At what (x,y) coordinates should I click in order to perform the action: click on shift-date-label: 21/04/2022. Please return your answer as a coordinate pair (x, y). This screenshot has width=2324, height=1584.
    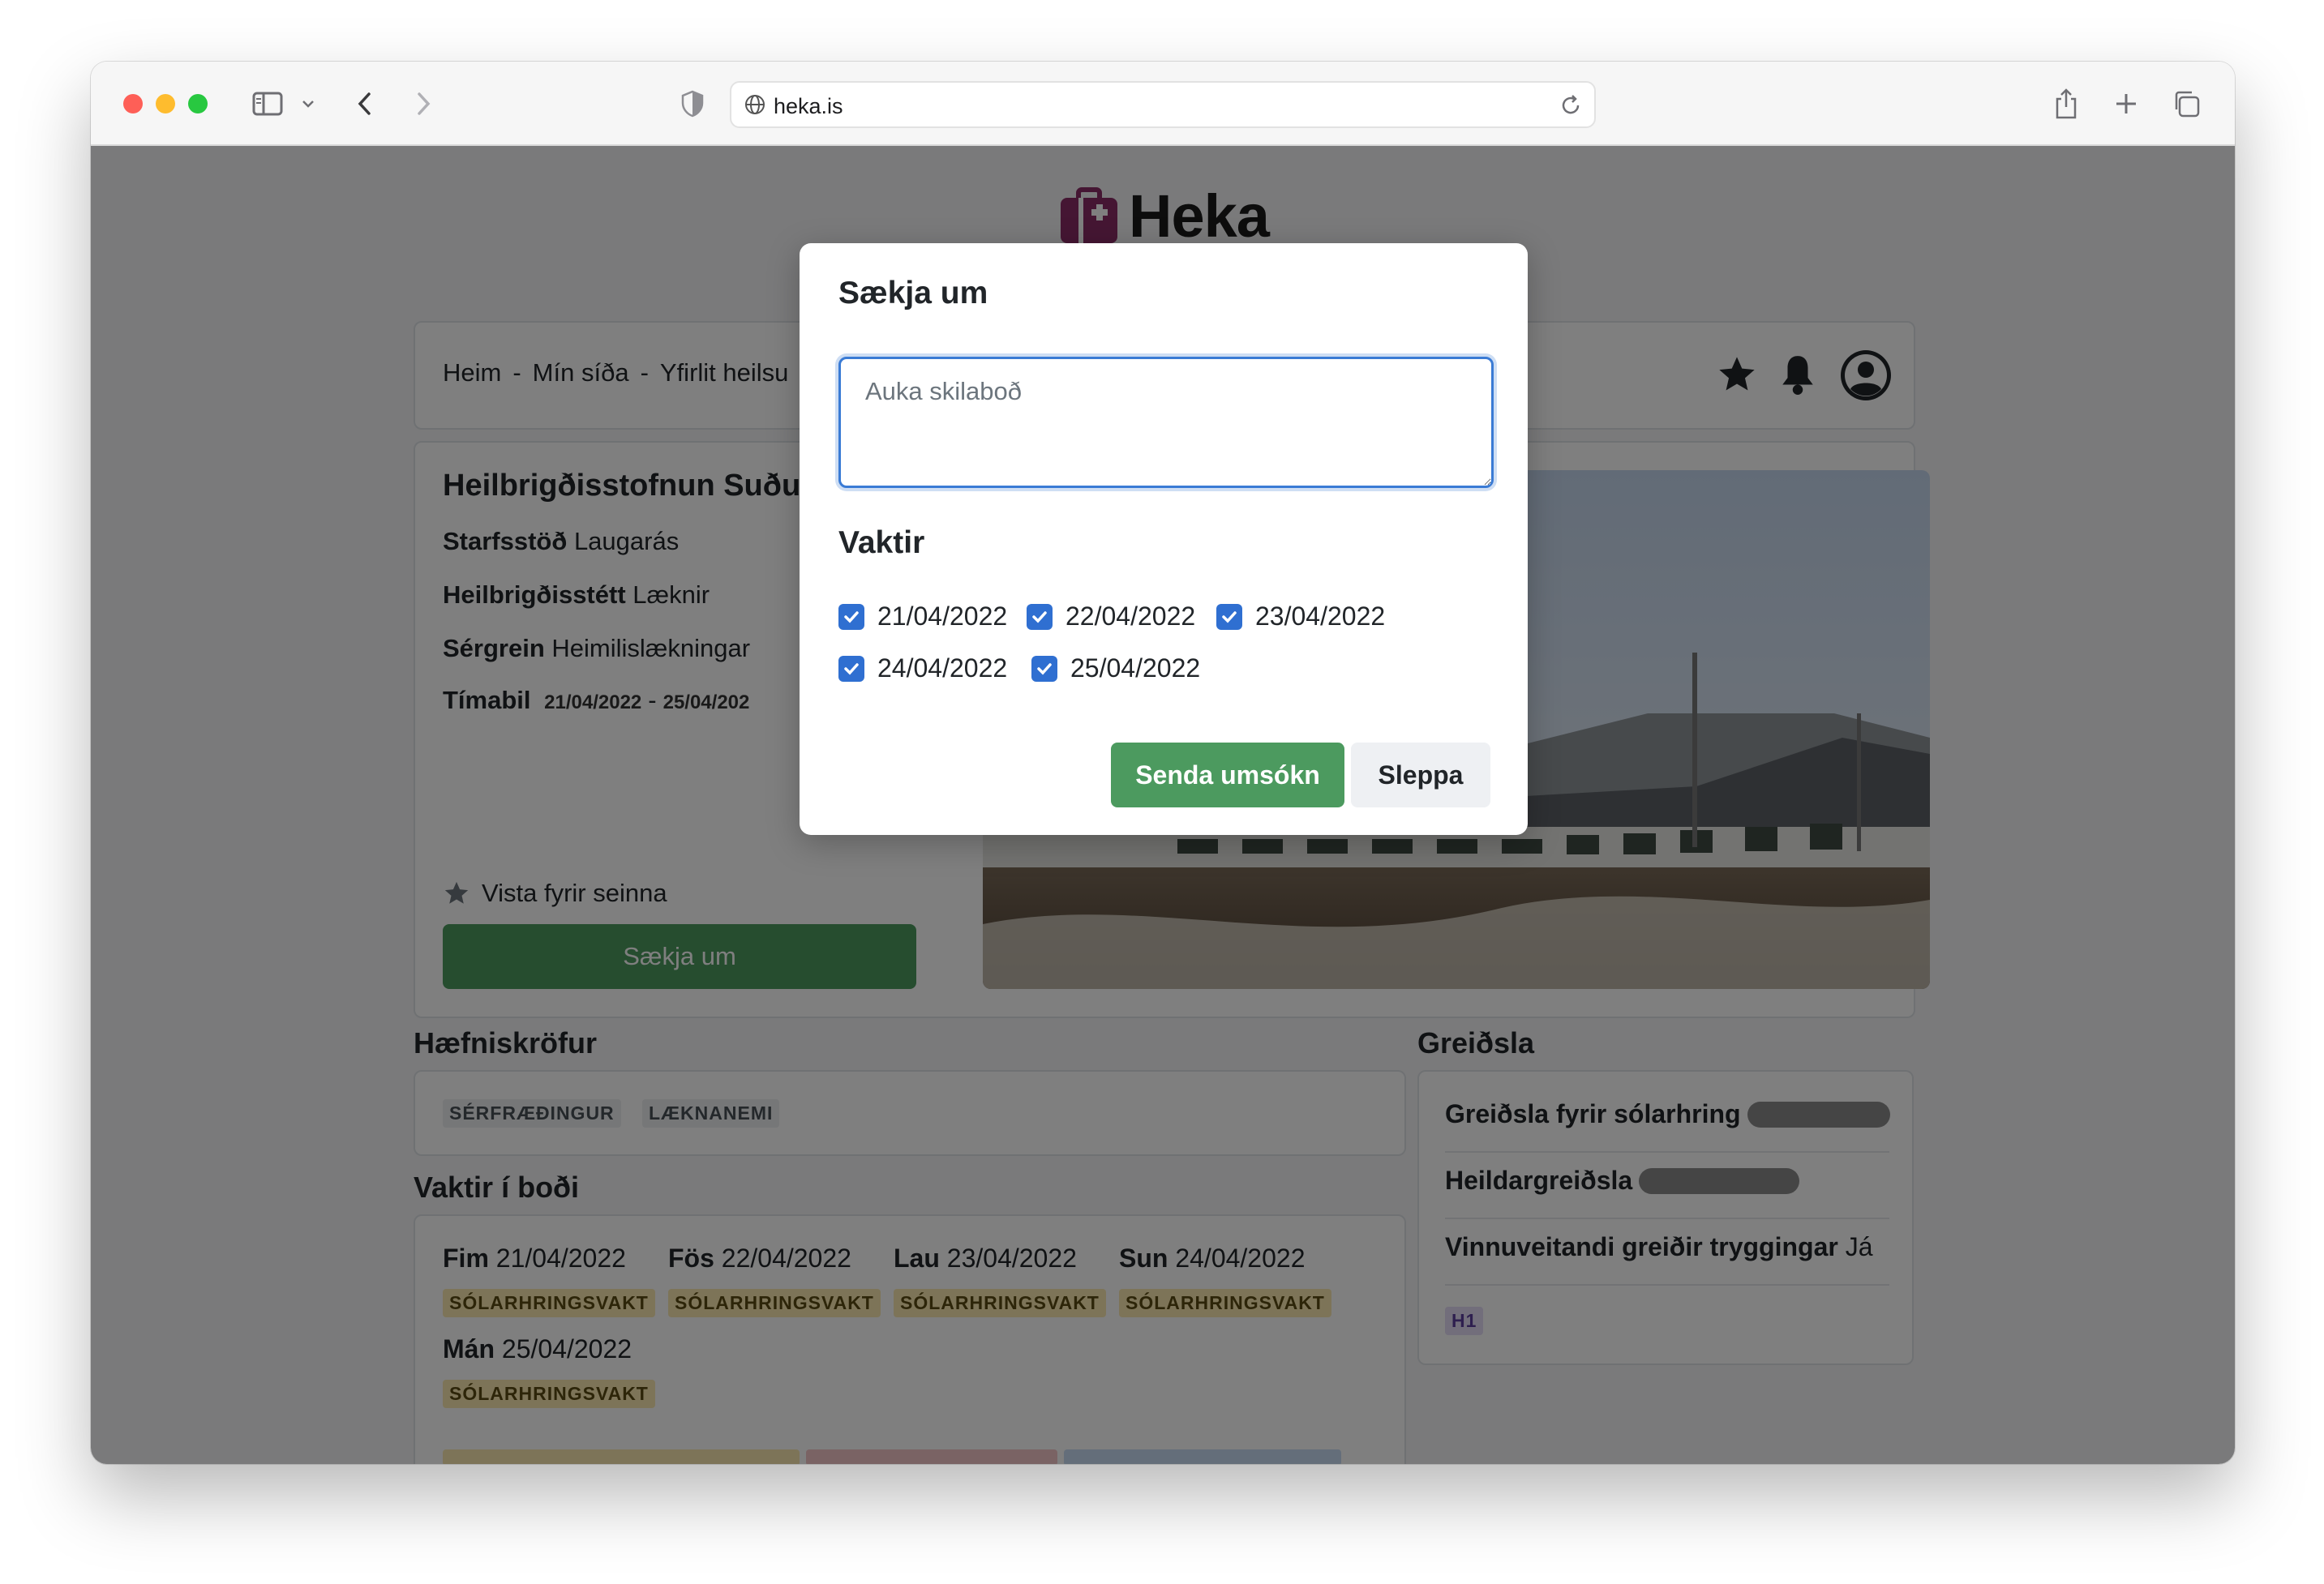
    Looking at the image, I should click on (942, 616).